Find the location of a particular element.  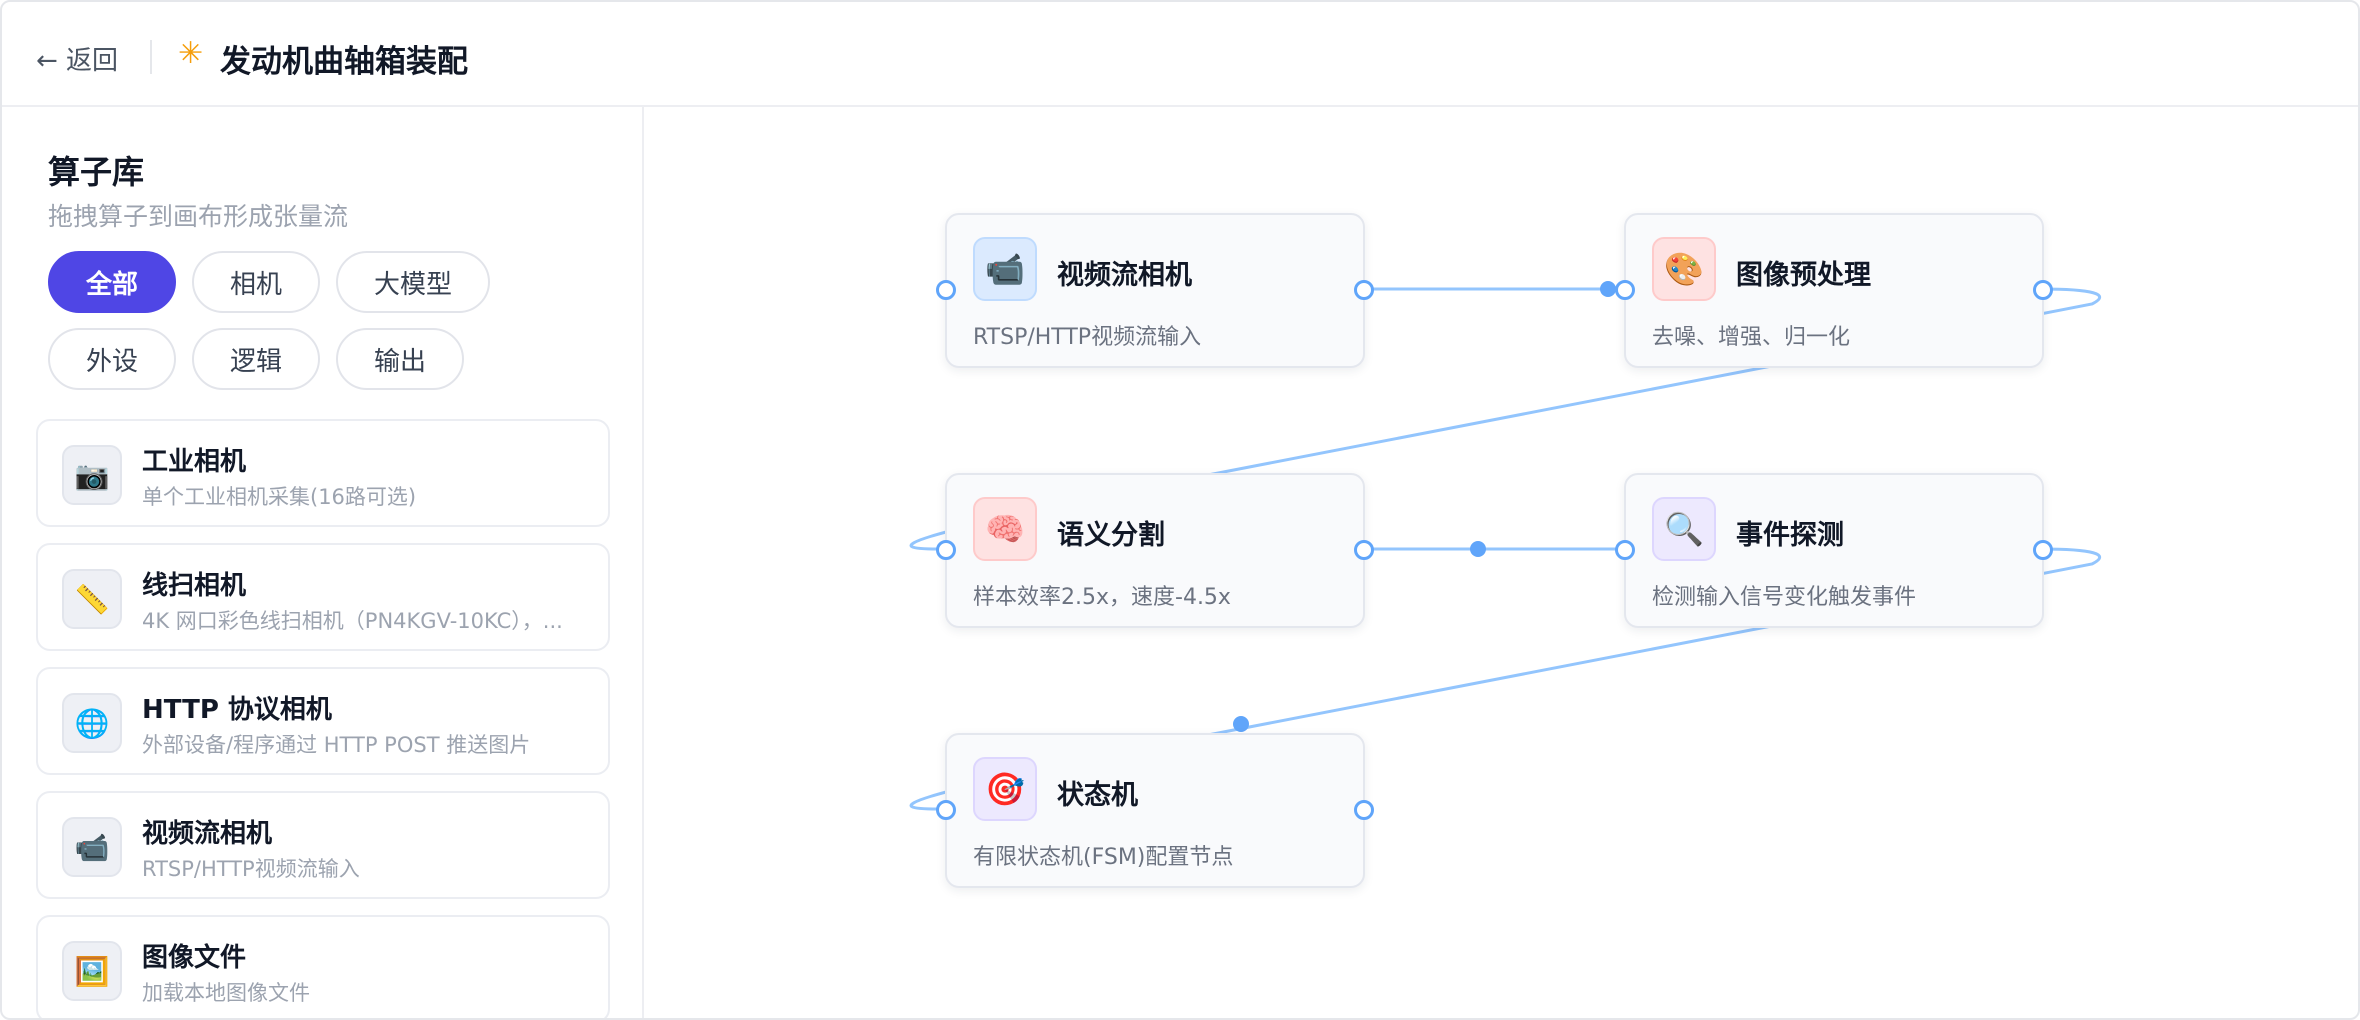

flow-node-event-detection: 🔍 事件探测 检测输入信号变化触发事件 is located at coordinates (1834, 550).